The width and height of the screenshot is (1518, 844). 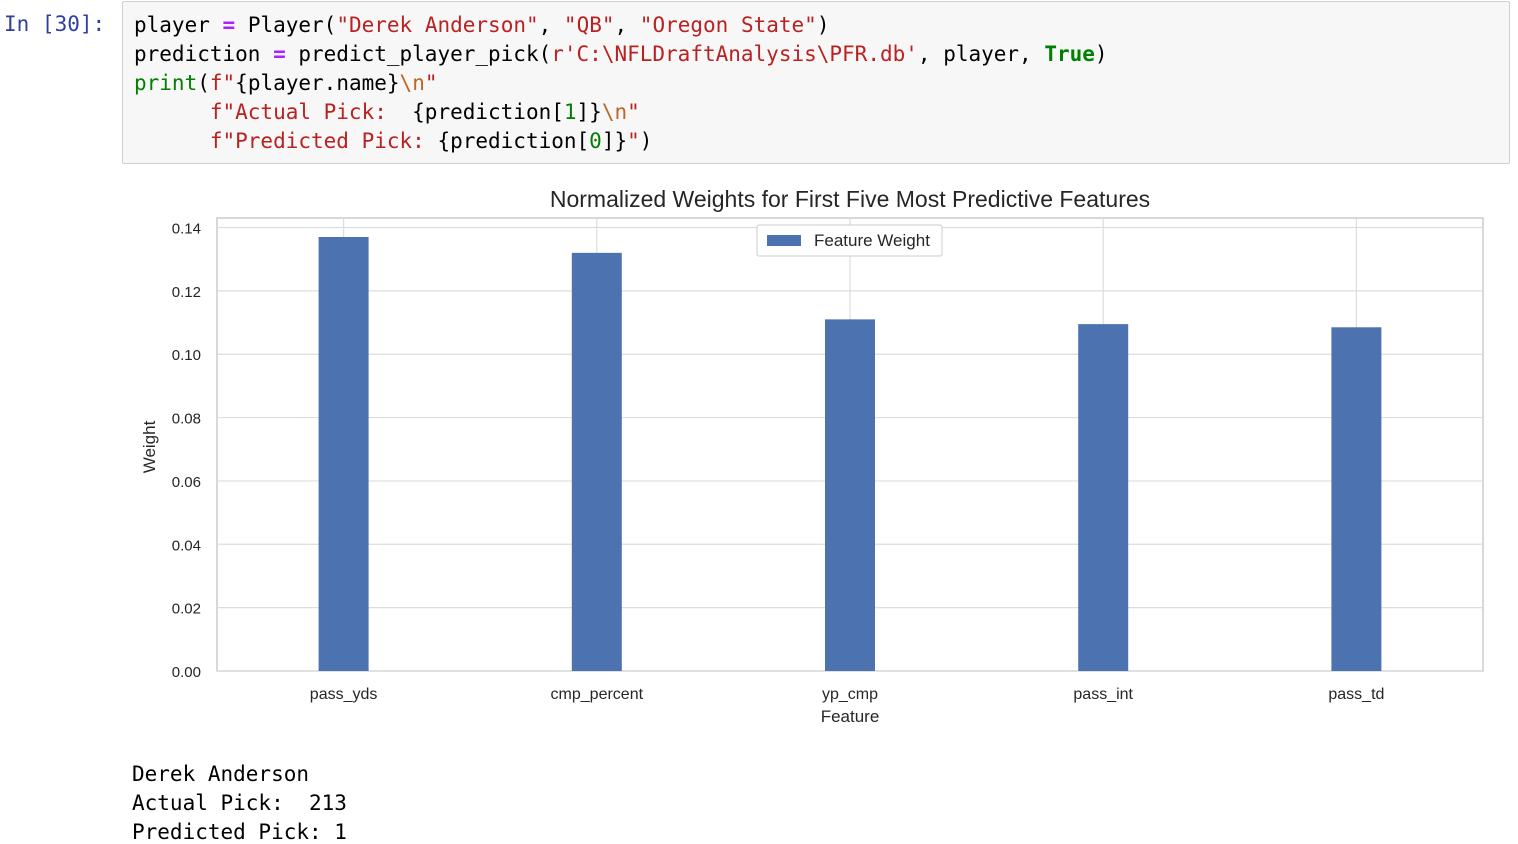 I want to click on cell-prompt: In [30]:, so click(x=55, y=24).